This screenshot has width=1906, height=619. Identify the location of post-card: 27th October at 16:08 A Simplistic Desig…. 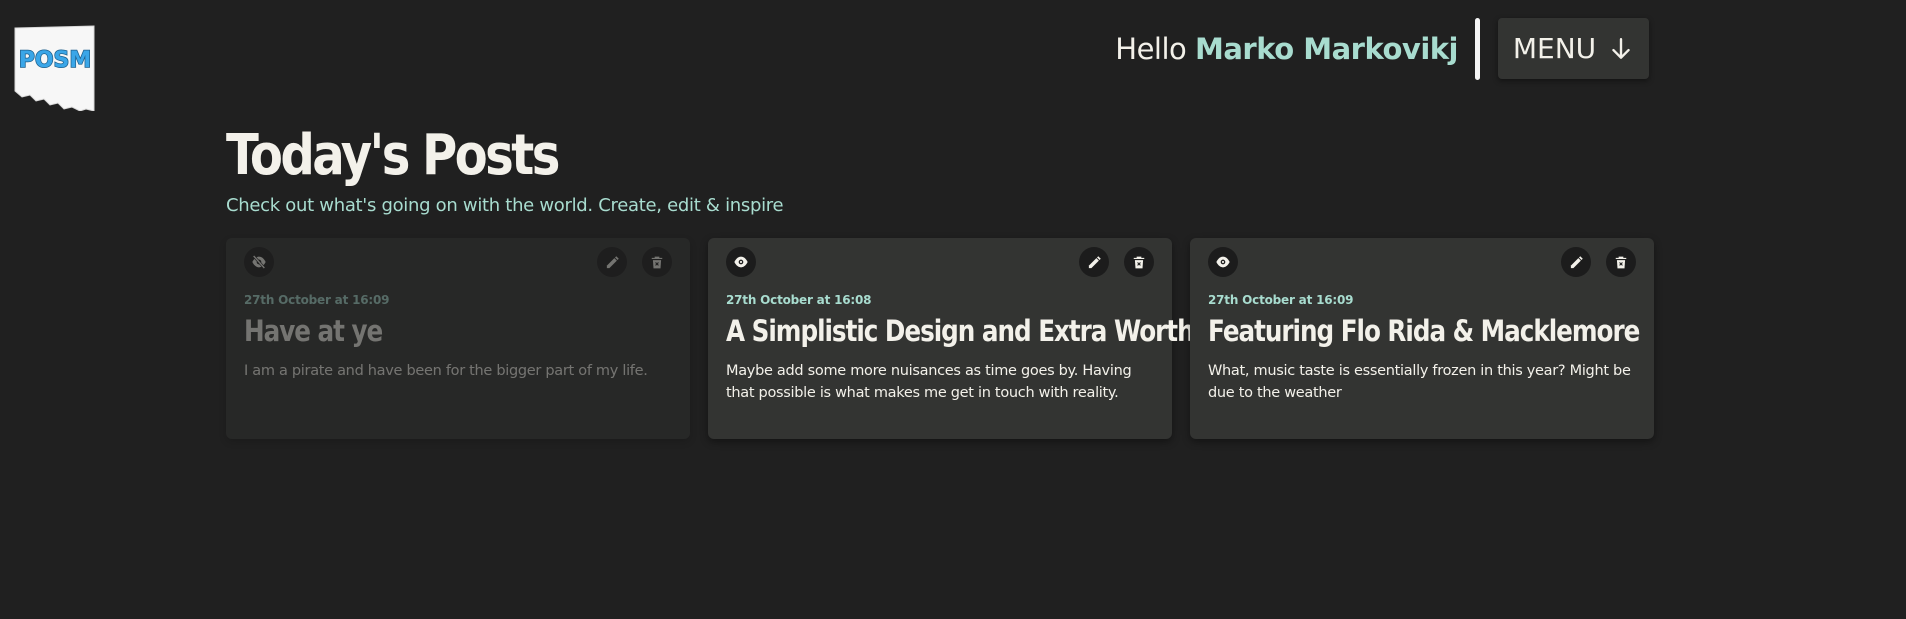
(951, 338).